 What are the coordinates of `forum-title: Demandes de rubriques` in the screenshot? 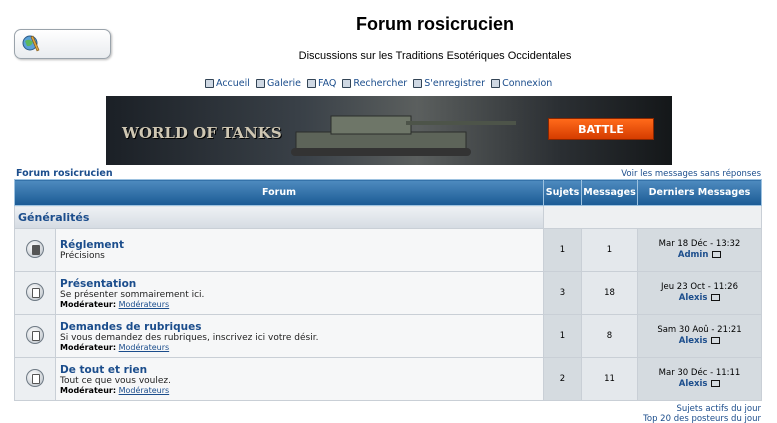 It's located at (301, 327).